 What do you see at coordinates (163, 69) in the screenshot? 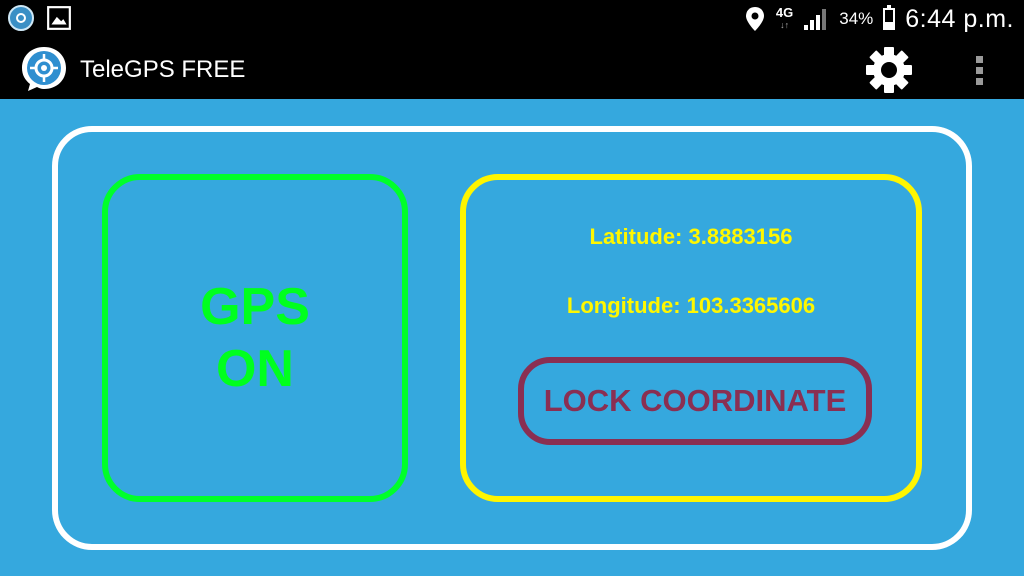
I see `app-title: TeleGPS FREE` at bounding box center [163, 69].